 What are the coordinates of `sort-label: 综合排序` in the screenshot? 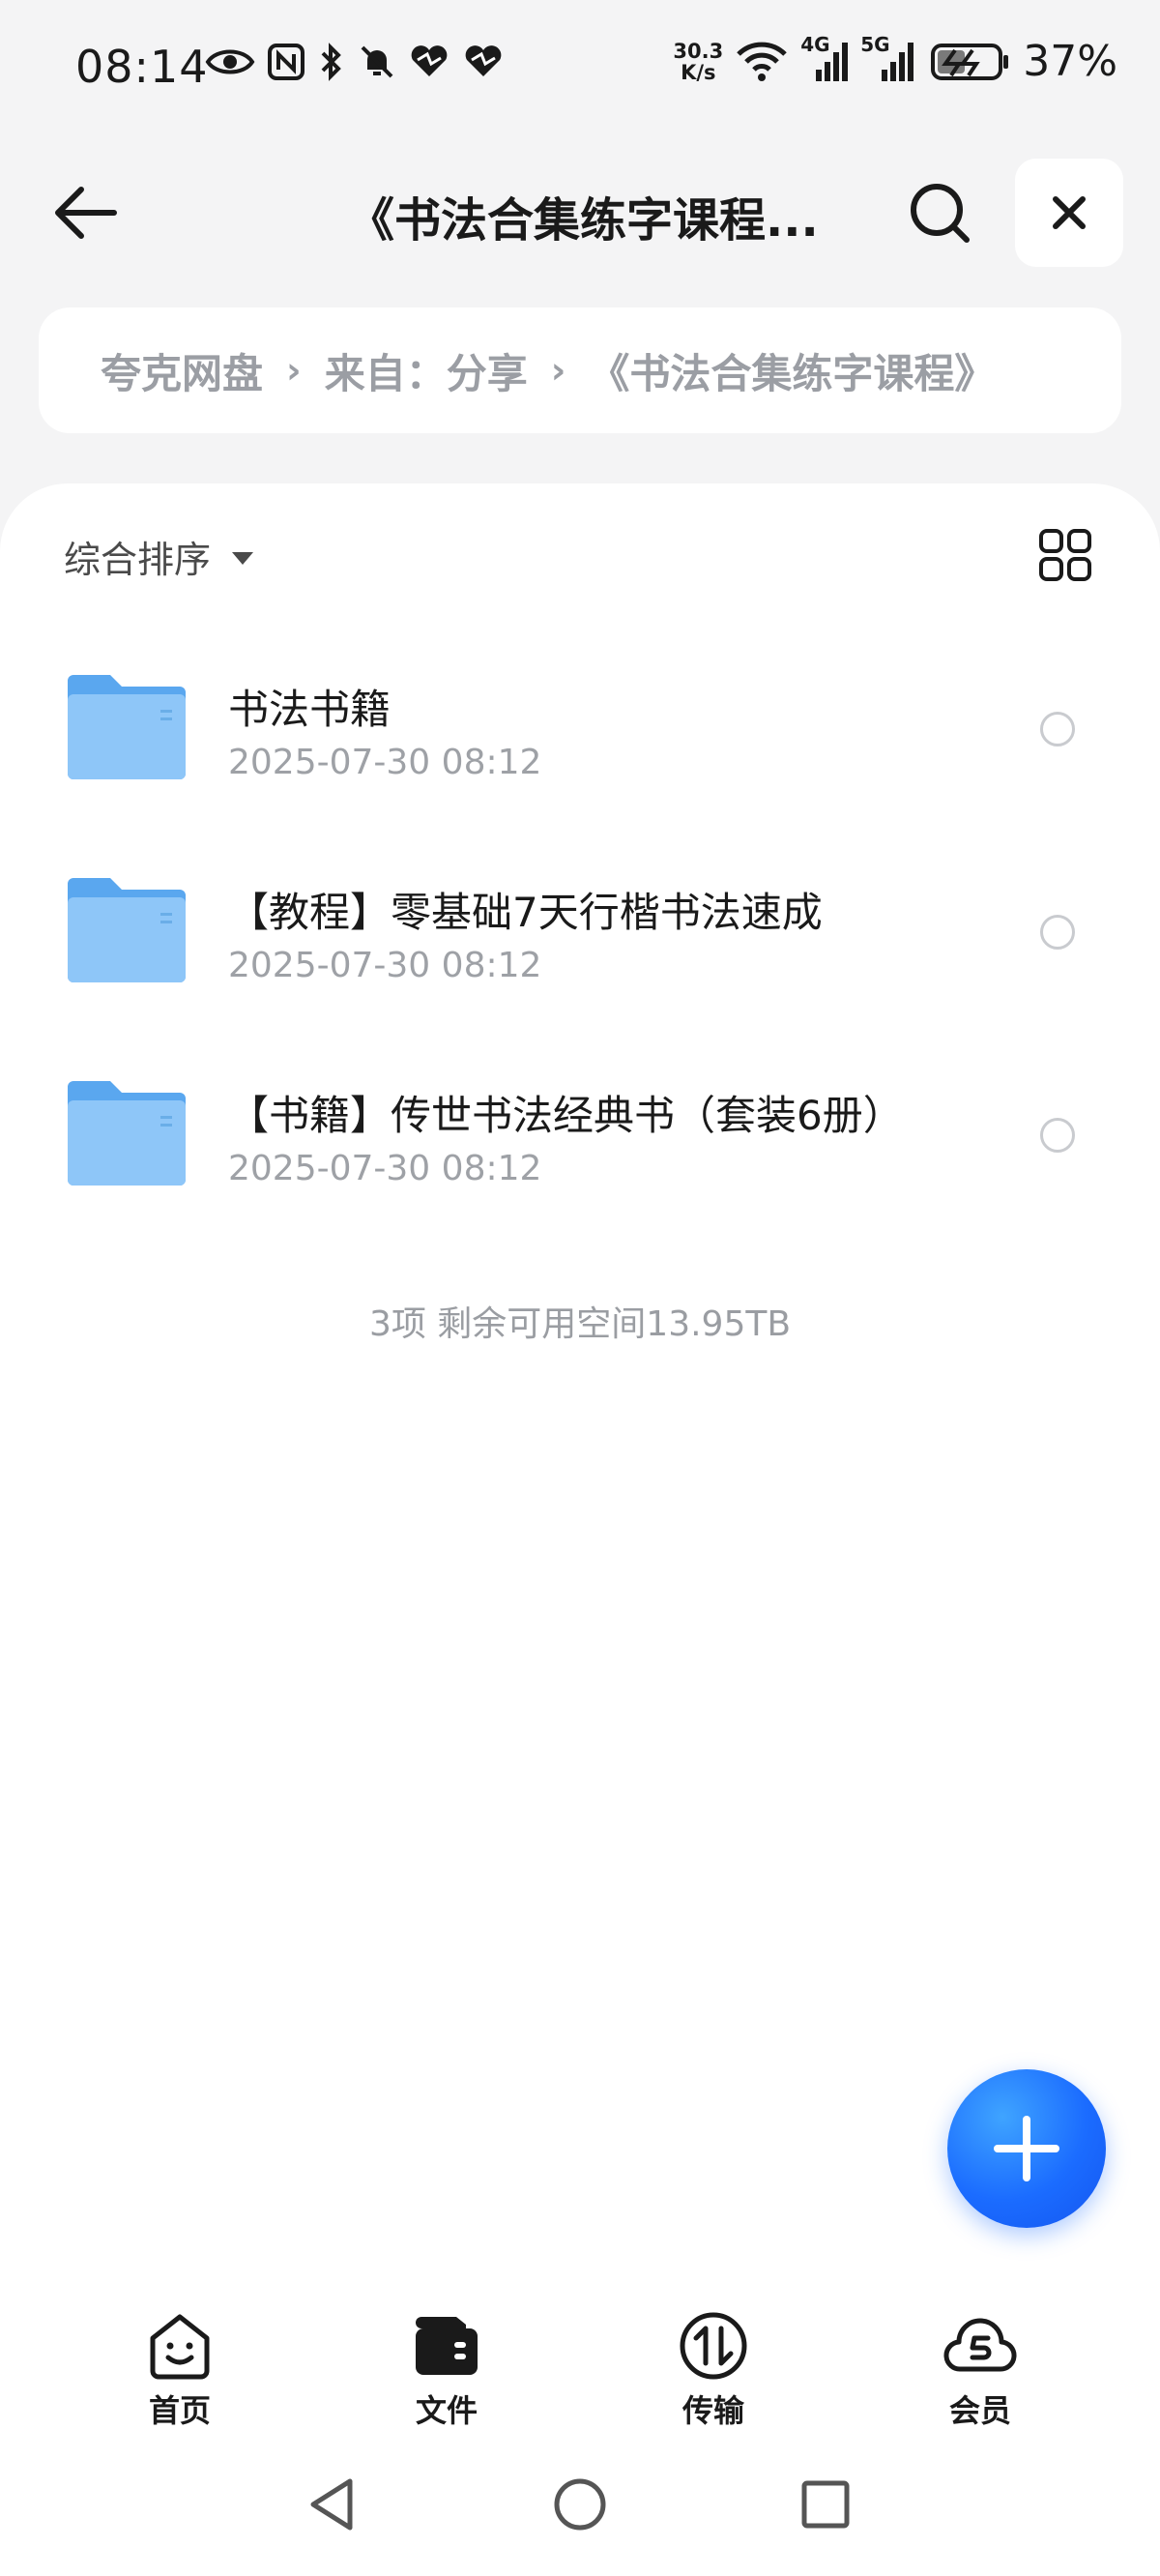 It's located at (138, 560).